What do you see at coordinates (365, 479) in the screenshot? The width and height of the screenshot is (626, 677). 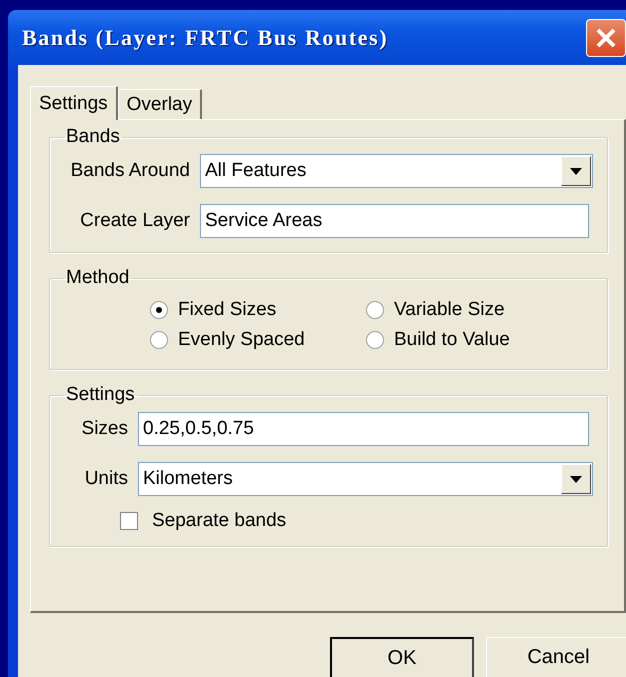 I see `dropdown: Kilometers` at bounding box center [365, 479].